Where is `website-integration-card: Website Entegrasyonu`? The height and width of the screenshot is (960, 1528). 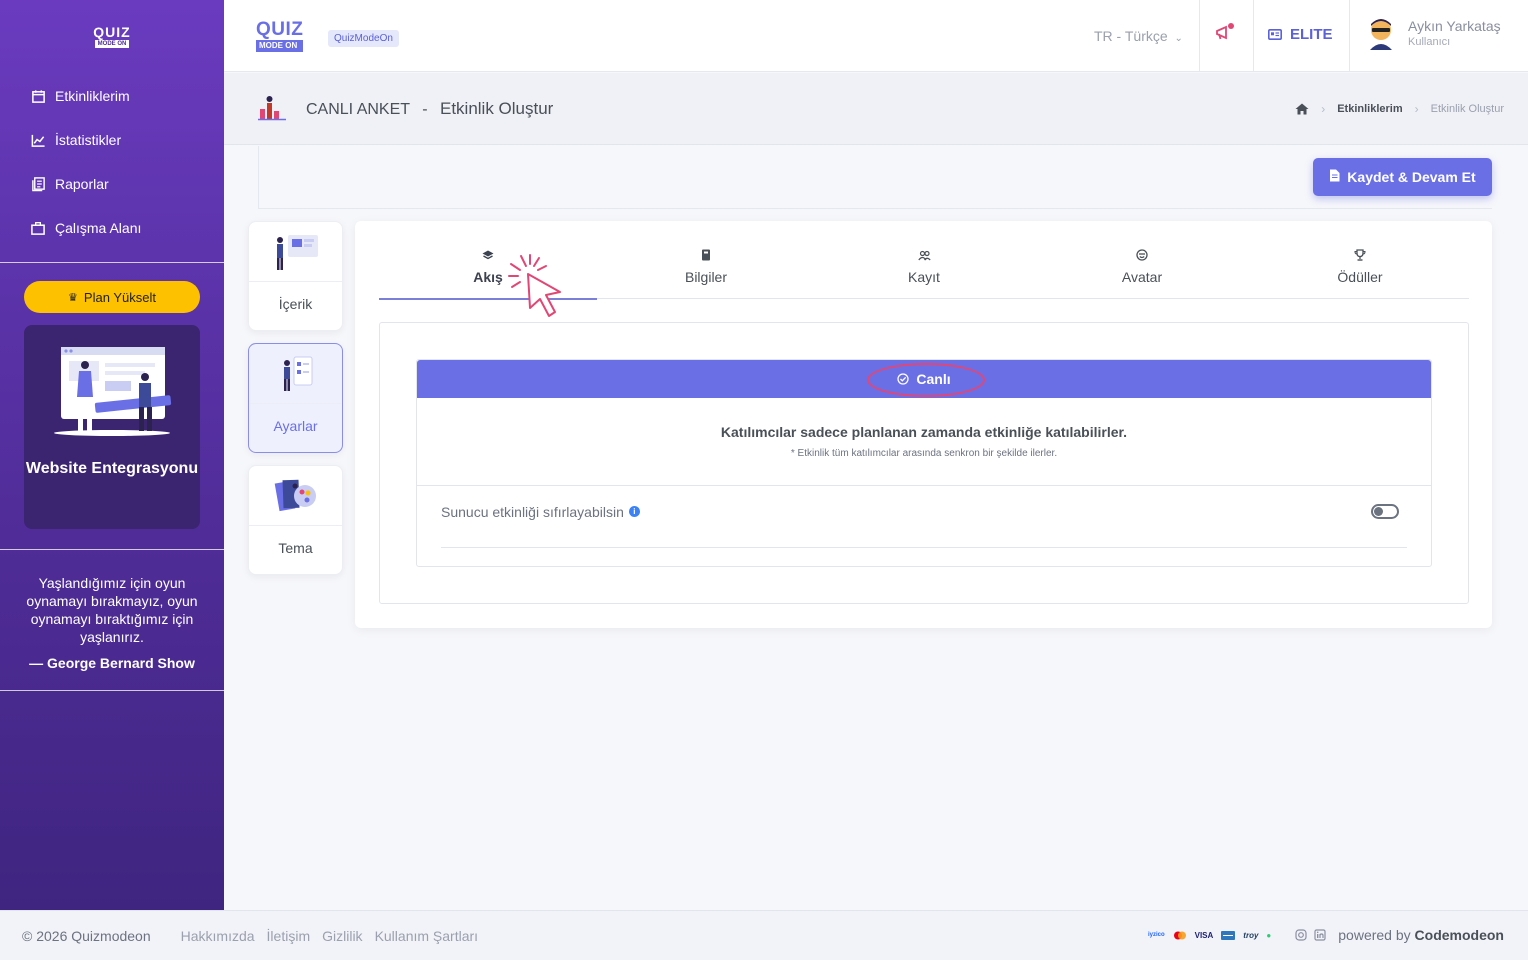
website-integration-card: Website Entegrasyonu is located at coordinates (112, 427).